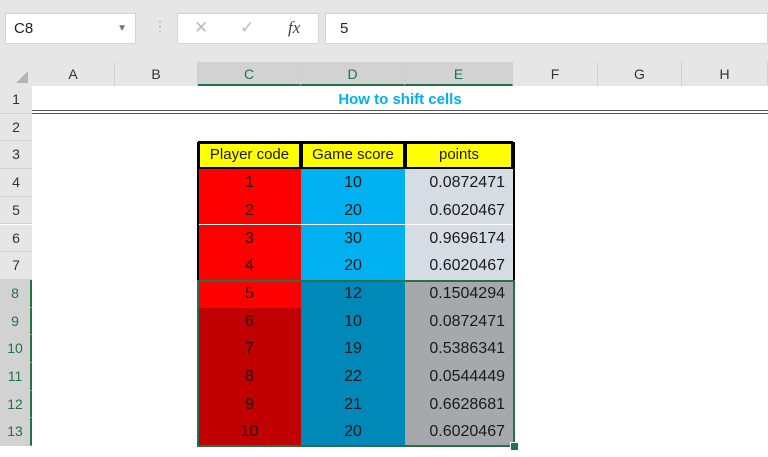  I want to click on column-header-h: H, so click(725, 74).